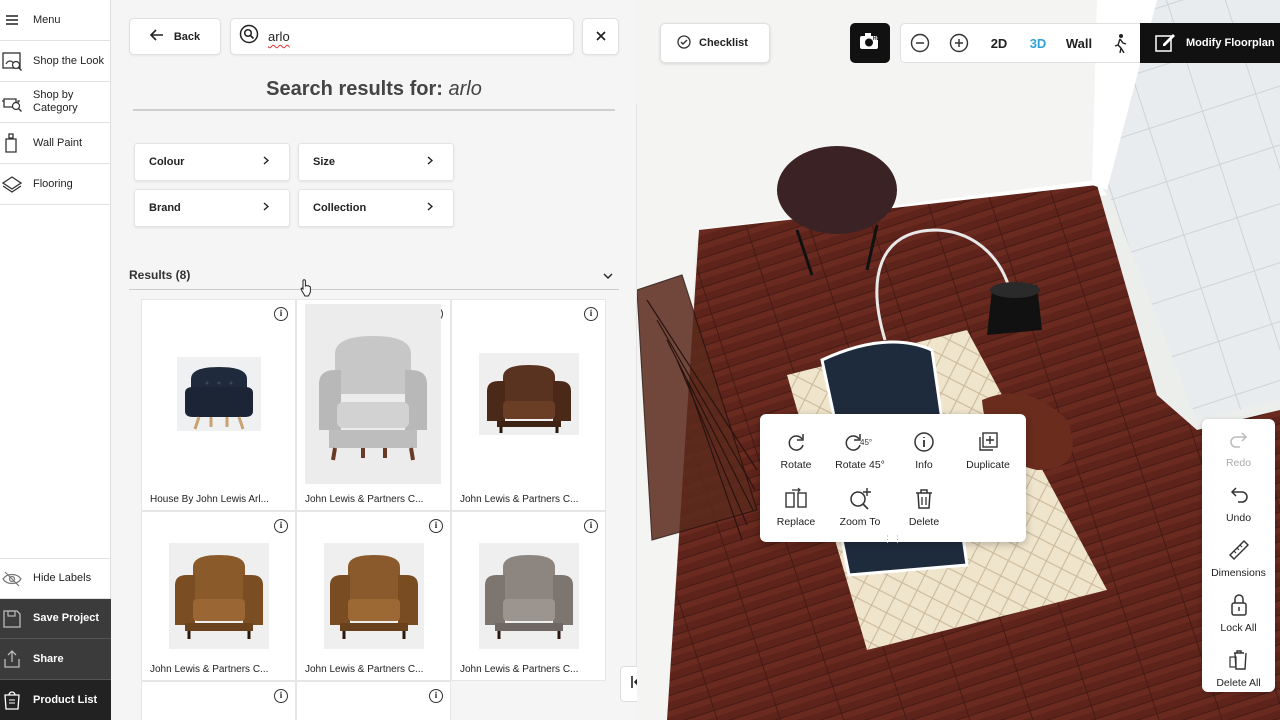 The height and width of the screenshot is (720, 1280). I want to click on rotate-45-button: 45° Rotate 45°, so click(860, 449).